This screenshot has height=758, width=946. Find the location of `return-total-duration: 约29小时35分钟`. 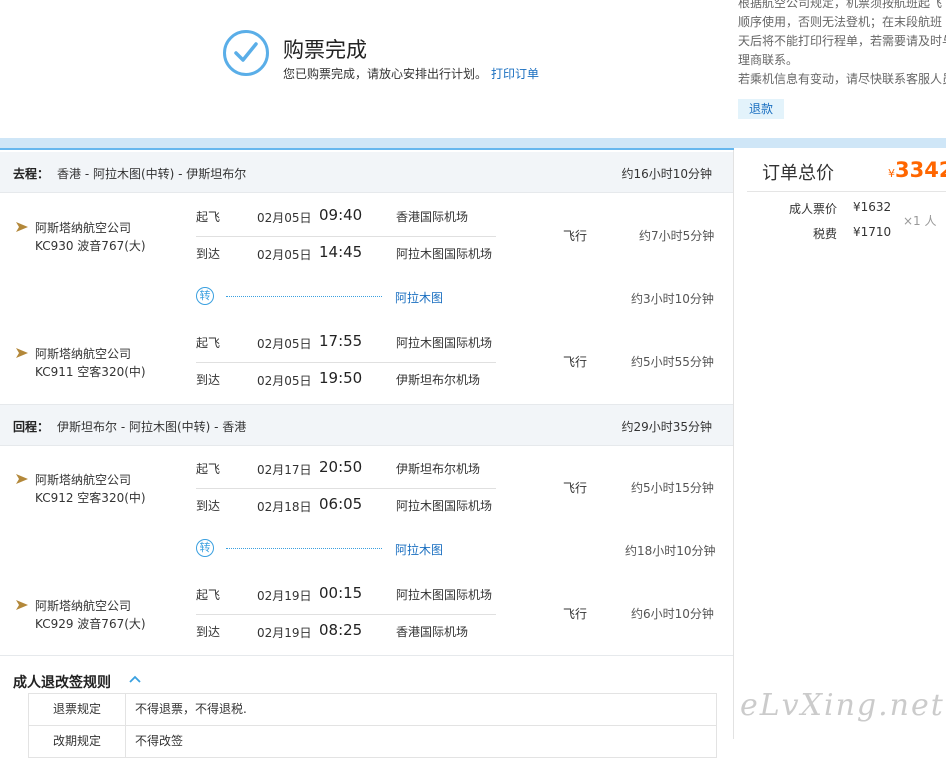

return-total-duration: 约29小时35分钟 is located at coordinates (666, 427).